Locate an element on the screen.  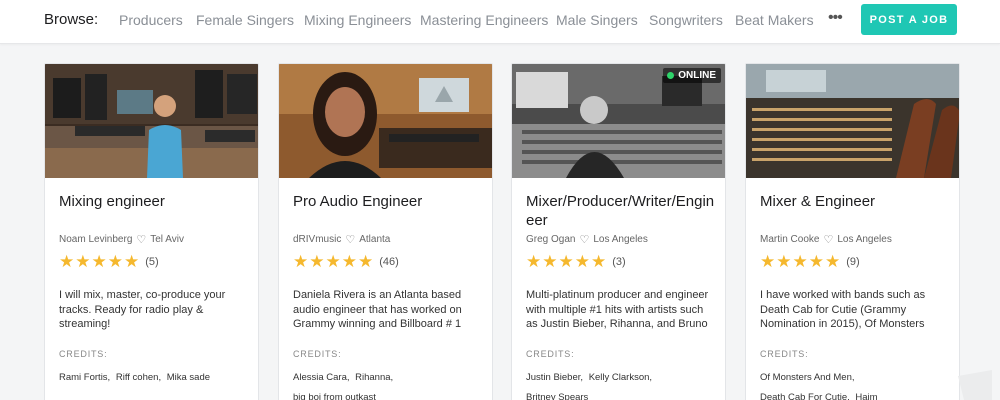
nav-link-songwriters: Songwriters is located at coordinates (686, 20).